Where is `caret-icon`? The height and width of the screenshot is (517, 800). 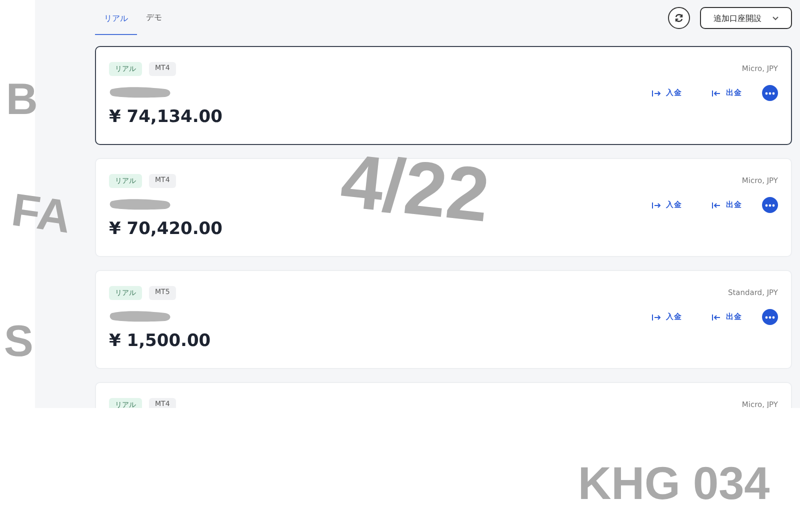
caret-icon is located at coordinates (775, 18).